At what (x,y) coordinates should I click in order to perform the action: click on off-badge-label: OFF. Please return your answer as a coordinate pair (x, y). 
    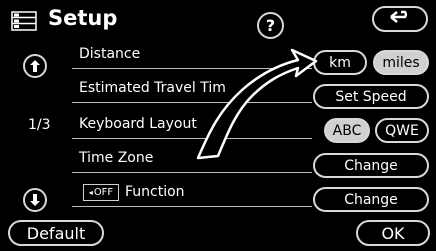
    Looking at the image, I should click on (103, 192).